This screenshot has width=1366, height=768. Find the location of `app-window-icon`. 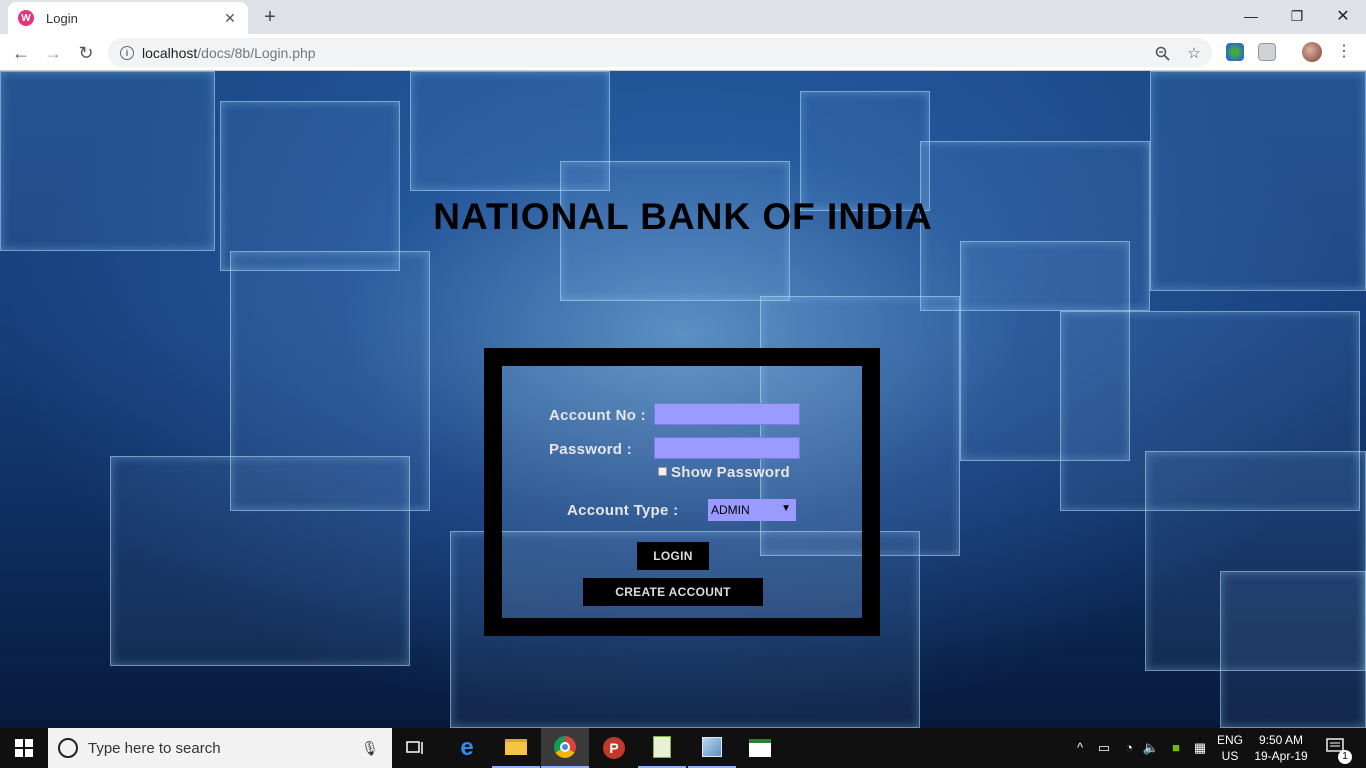

app-window-icon is located at coordinates (760, 748).